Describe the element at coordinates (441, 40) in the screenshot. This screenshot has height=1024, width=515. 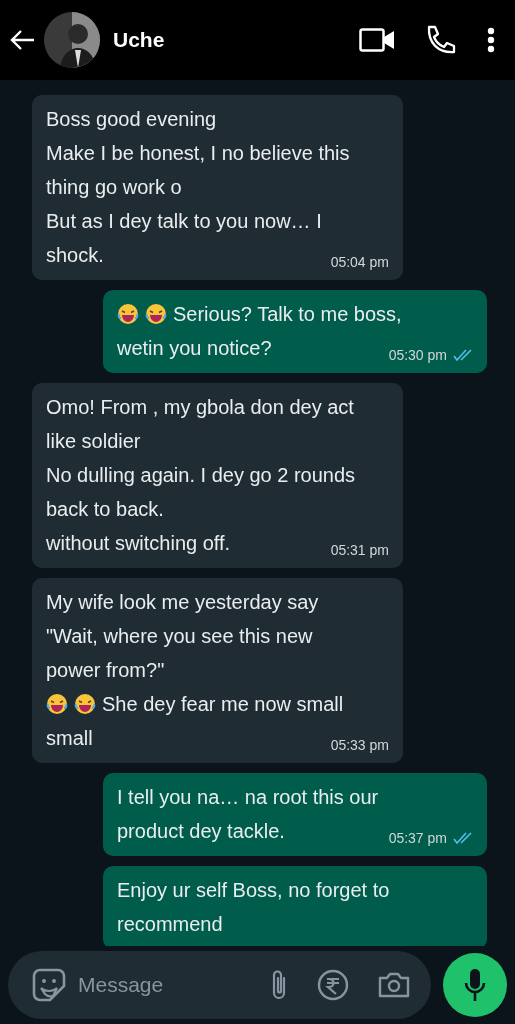
I see `phone-icon` at that location.